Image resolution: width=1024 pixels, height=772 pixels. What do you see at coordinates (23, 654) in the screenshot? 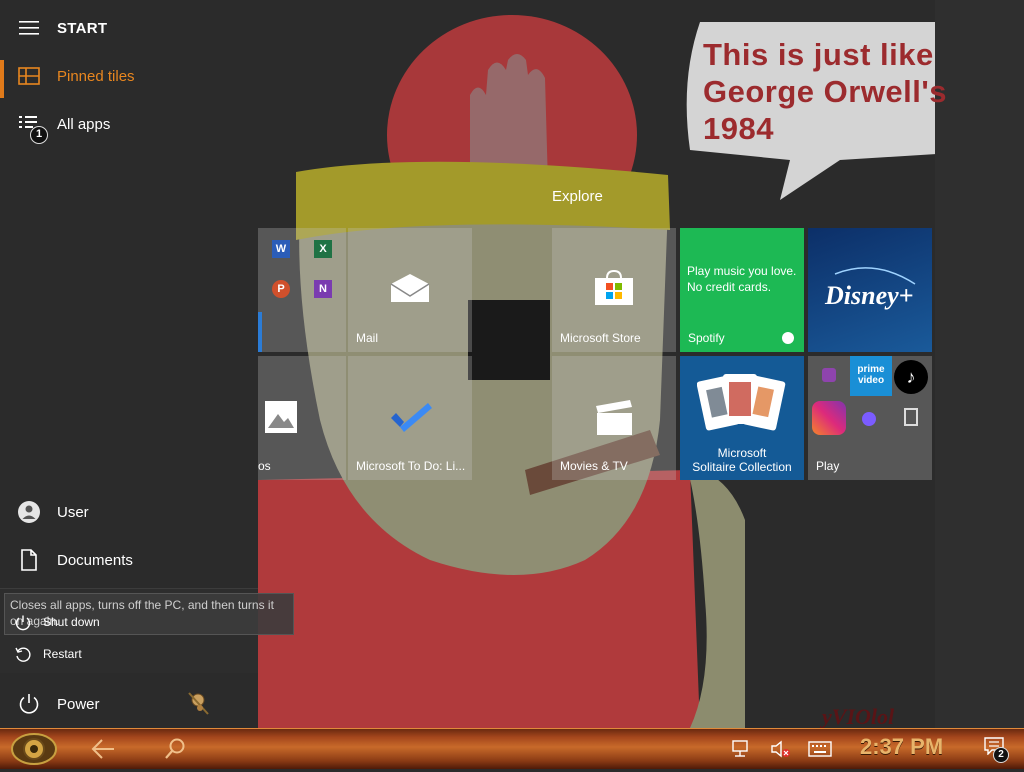
I see `restart-icon` at bounding box center [23, 654].